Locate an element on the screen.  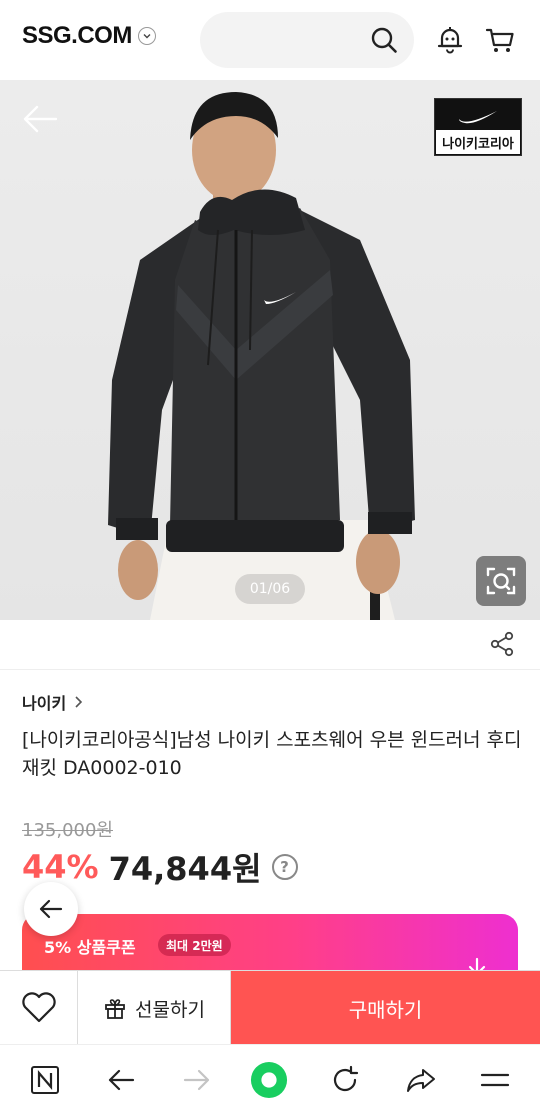
gift-button: 선물하기 is located at coordinates (154, 1008).